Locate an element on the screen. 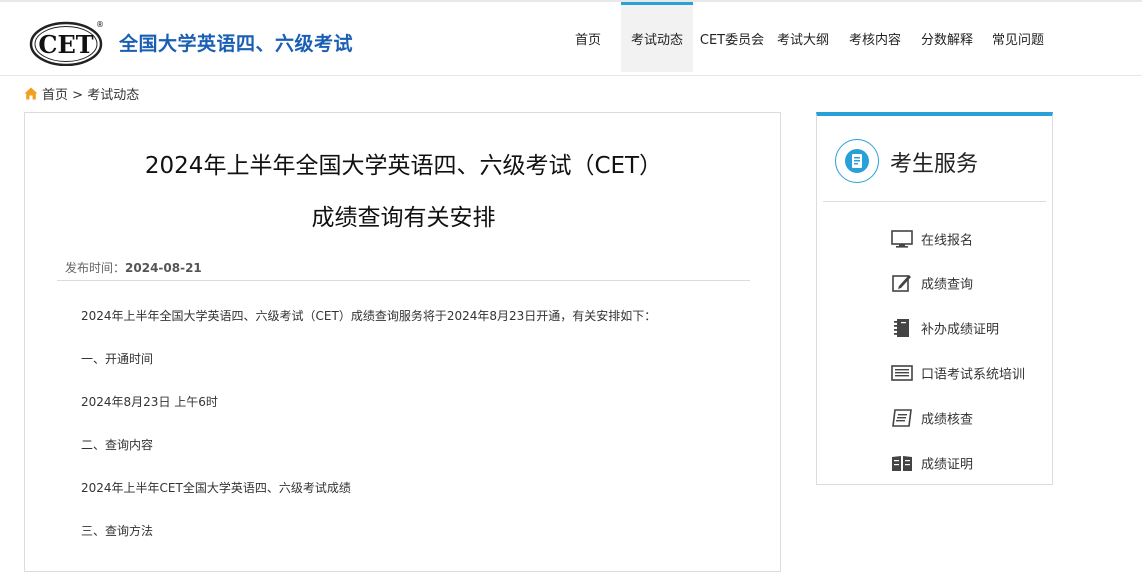 The image size is (1142, 572). service-label: 在线报名 is located at coordinates (947, 241).